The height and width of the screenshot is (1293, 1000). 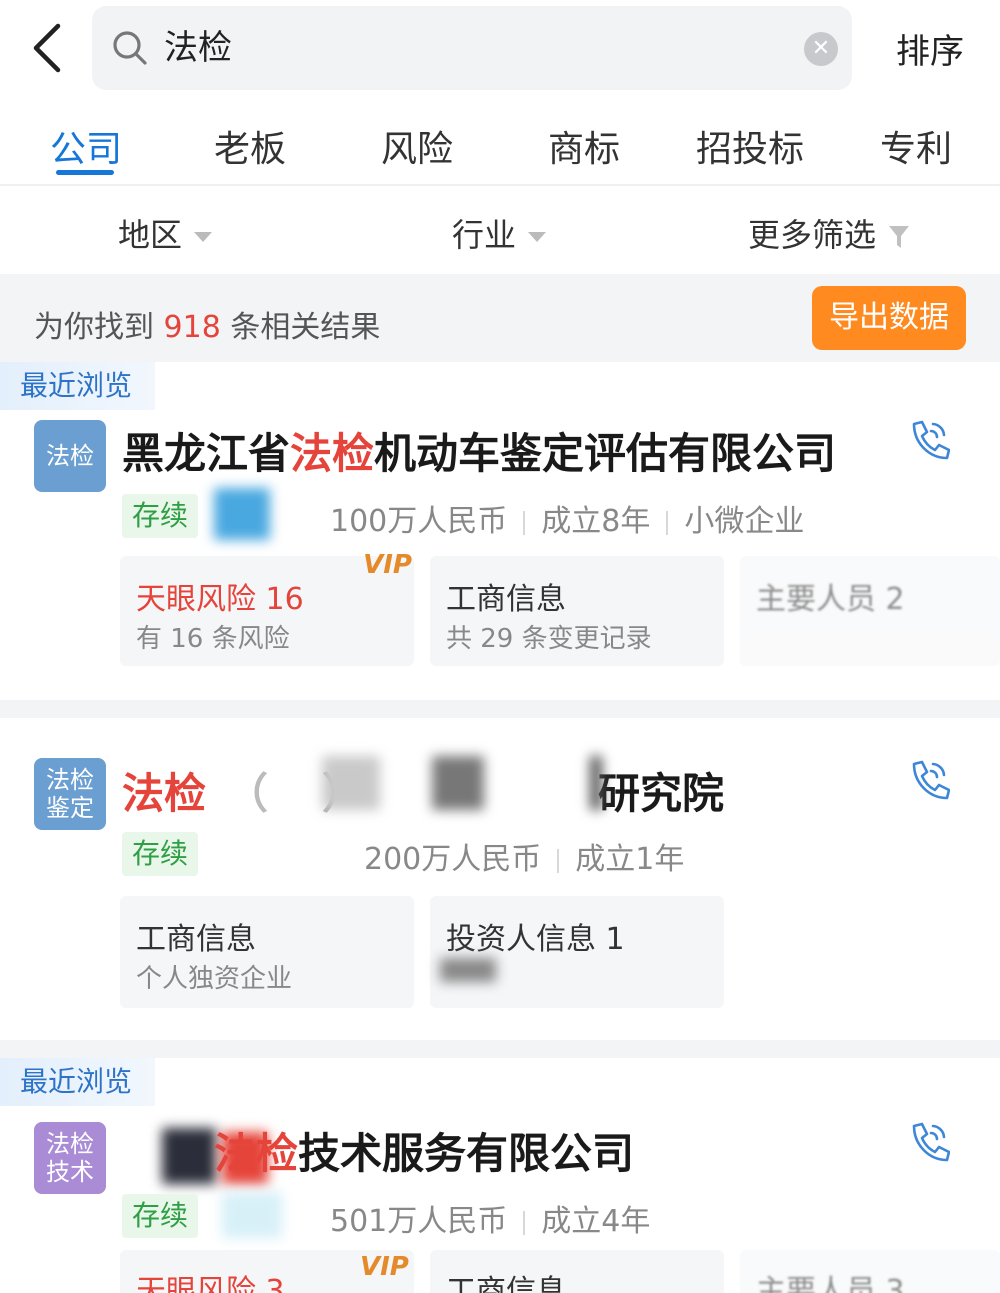 I want to click on tab-boss: 老板, so click(x=250, y=146).